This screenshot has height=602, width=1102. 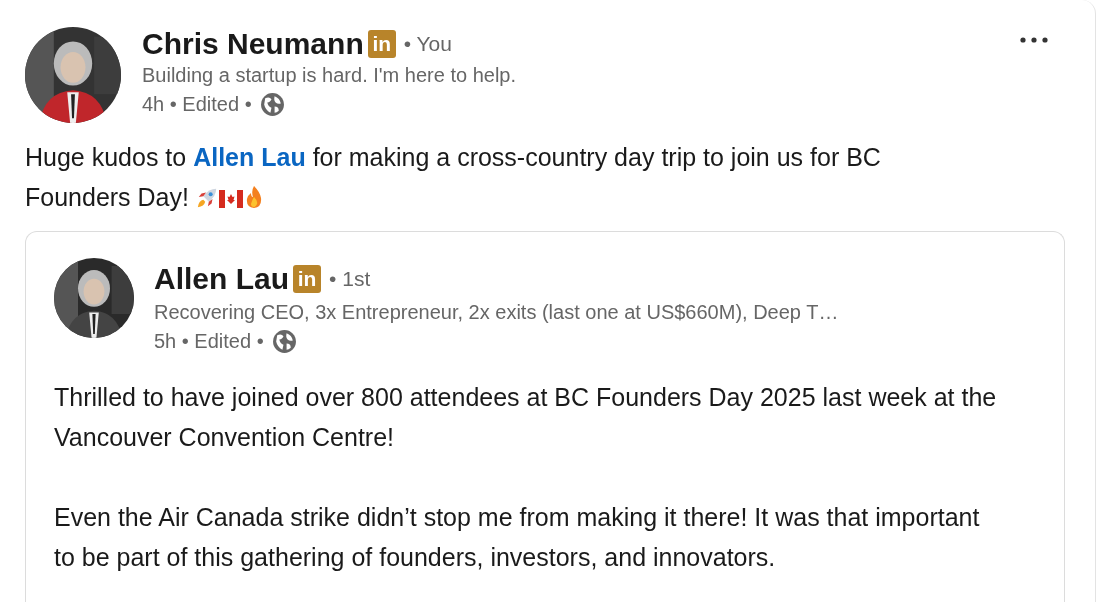 I want to click on rocket-icon, so click(x=206, y=198).